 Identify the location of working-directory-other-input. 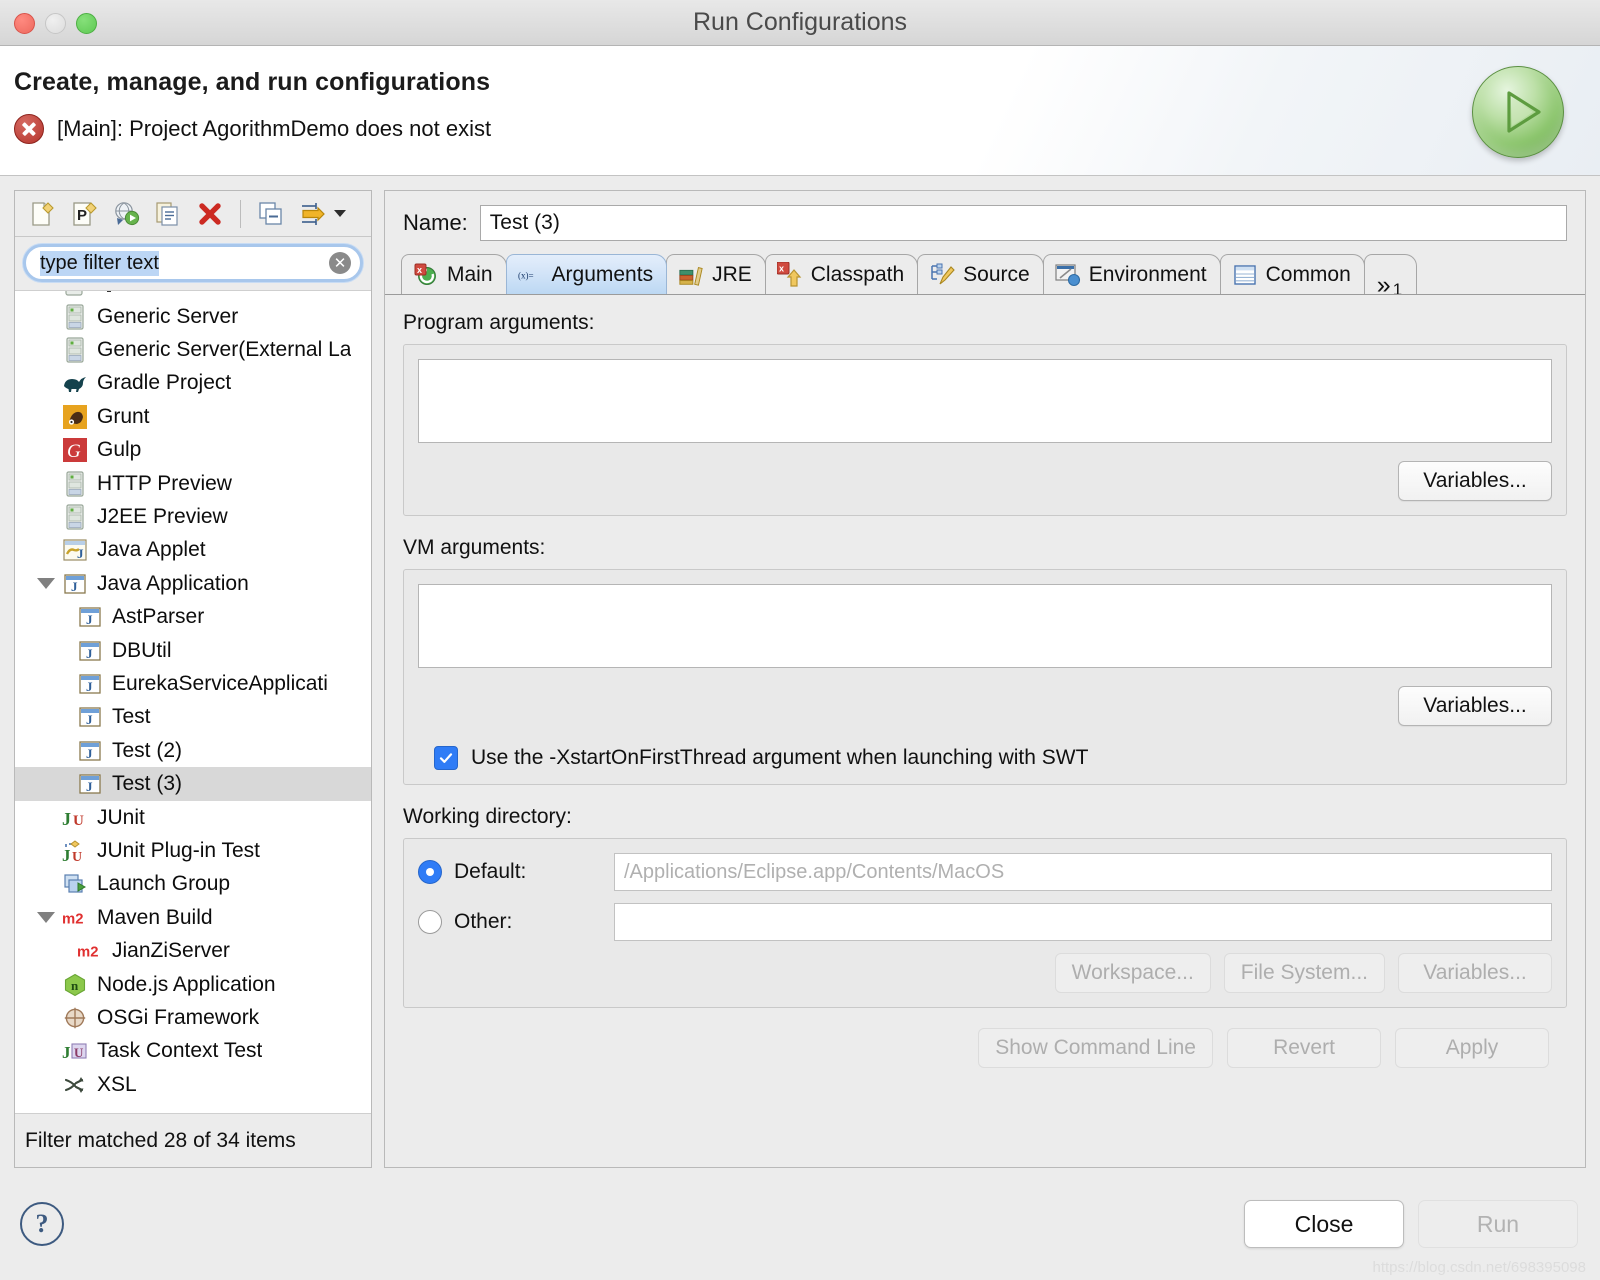
(1083, 922).